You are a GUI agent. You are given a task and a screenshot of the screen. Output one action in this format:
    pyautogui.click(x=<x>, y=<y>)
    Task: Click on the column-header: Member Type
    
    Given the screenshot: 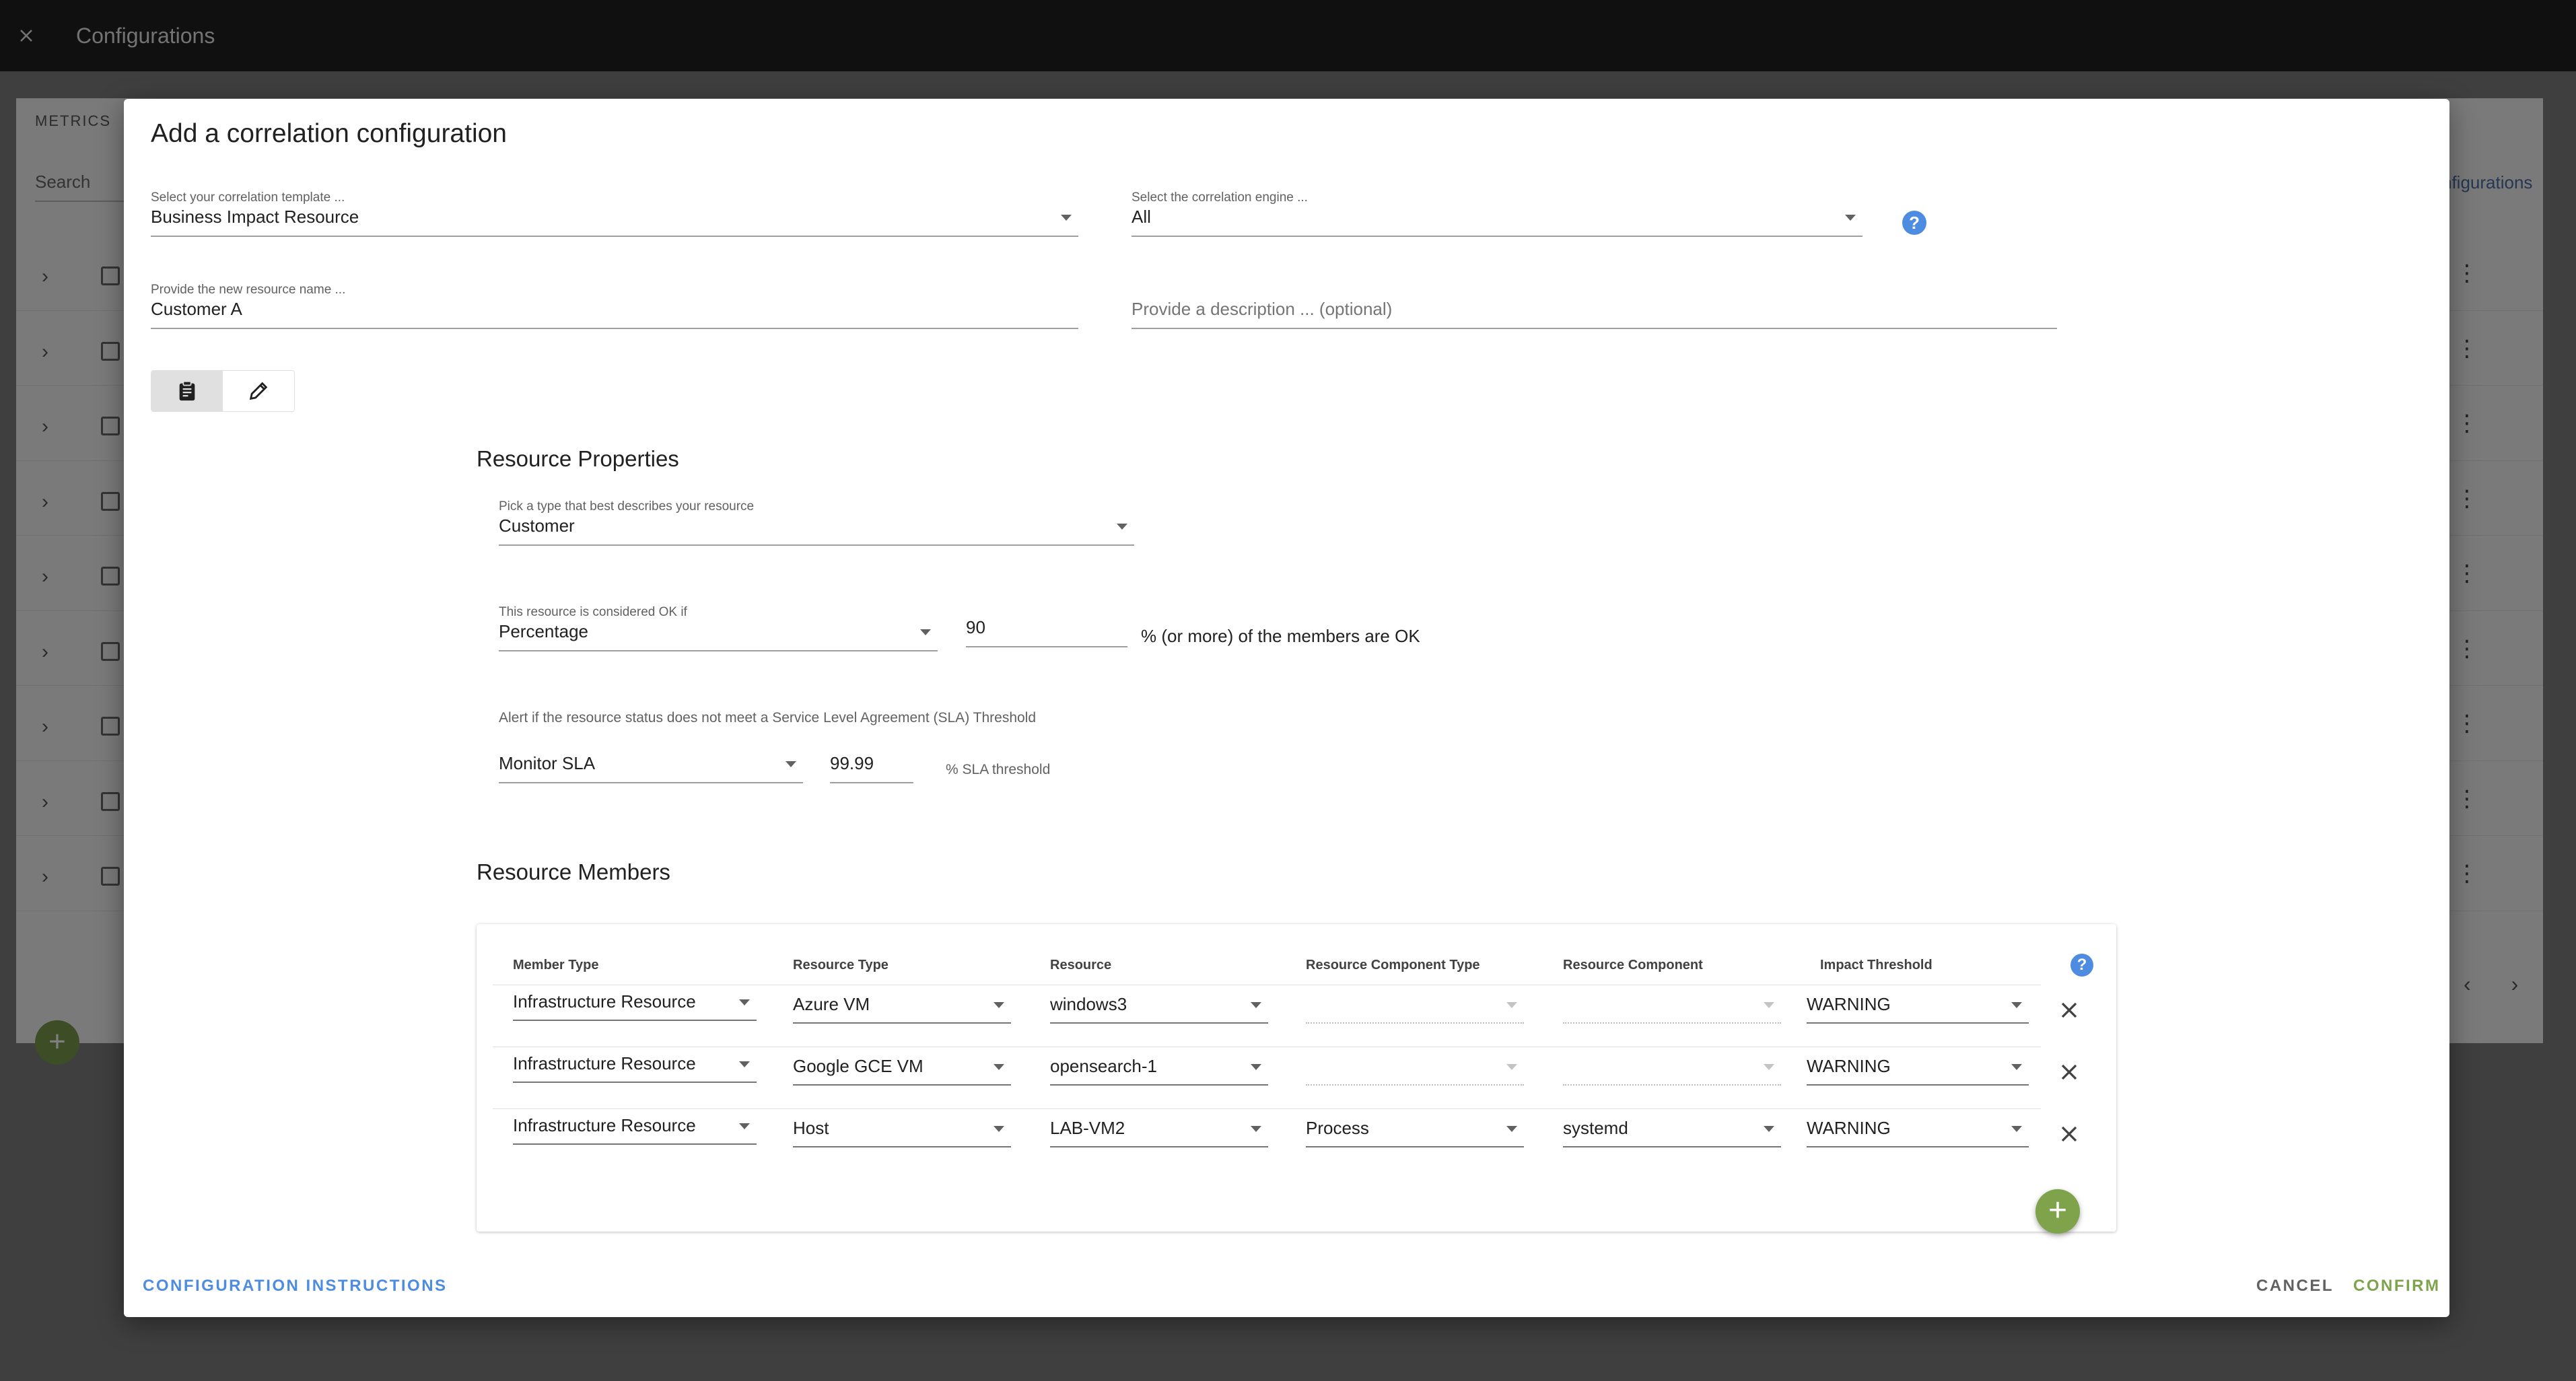 What is the action you would take?
    pyautogui.click(x=556, y=965)
    